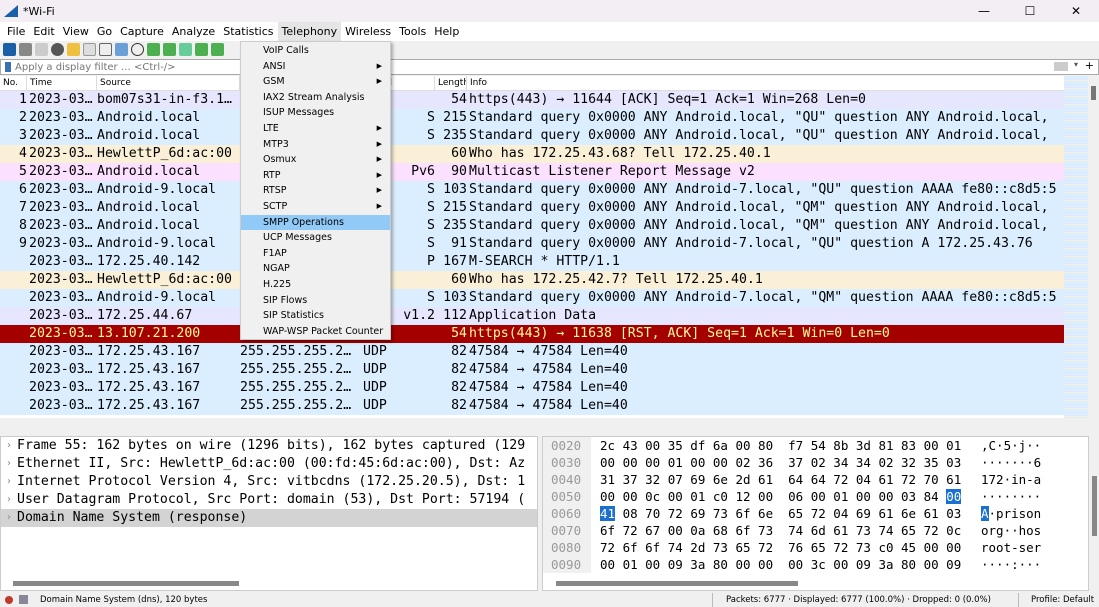 Image resolution: width=1099 pixels, height=607 pixels. What do you see at coordinates (315, 222) in the screenshot?
I see `menu-item-smpp-operations: SMPP Operations` at bounding box center [315, 222].